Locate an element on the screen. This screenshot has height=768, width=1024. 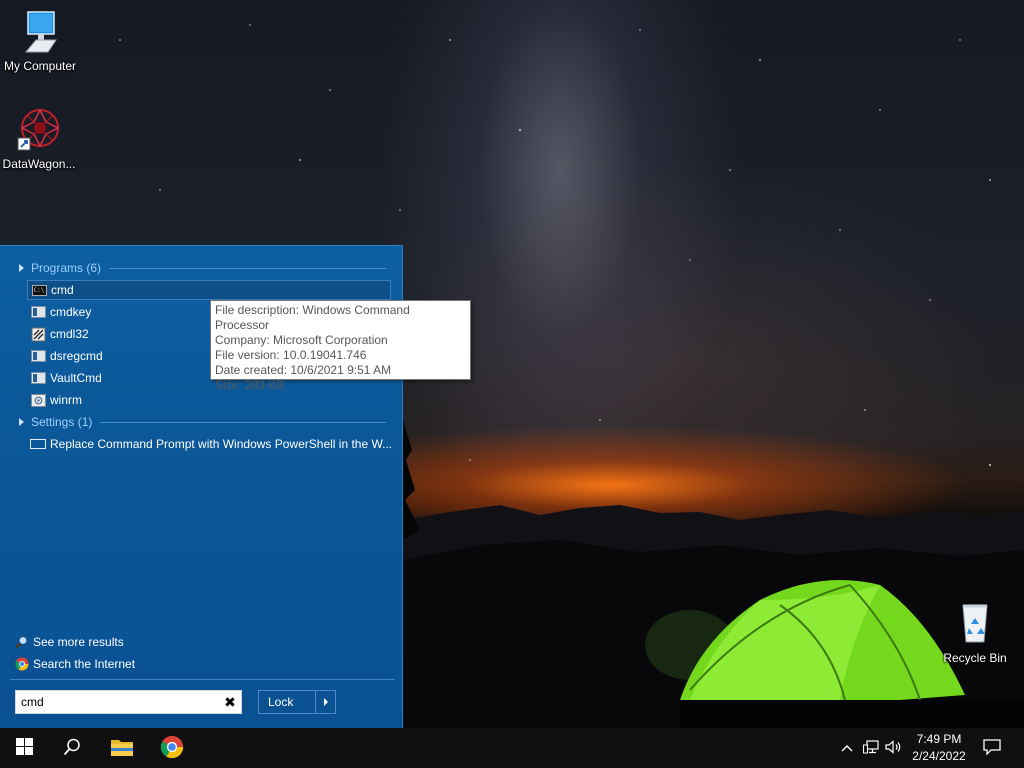
clock-date: 2/24/2022 is located at coordinates (939, 756).